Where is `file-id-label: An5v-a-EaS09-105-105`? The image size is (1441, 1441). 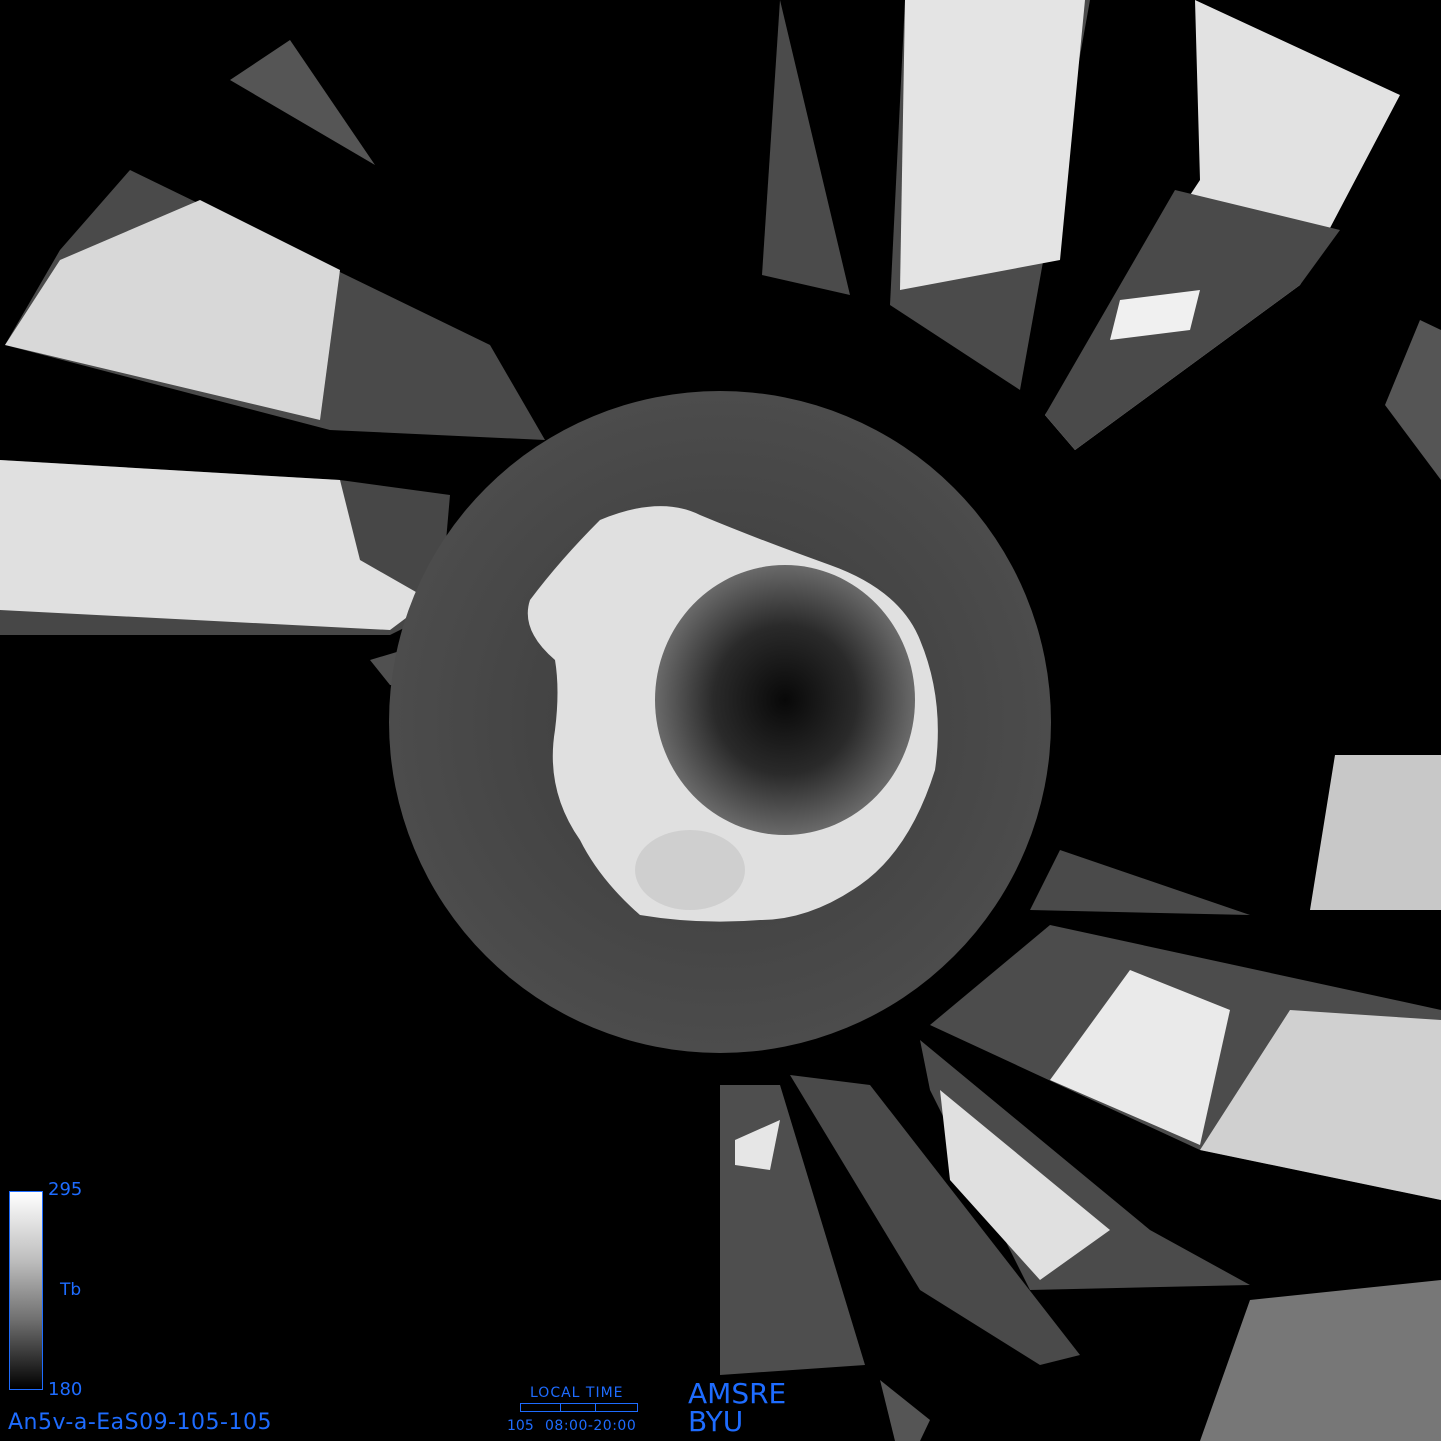
file-id-label: An5v-a-EaS09-105-105 is located at coordinates (140, 1422).